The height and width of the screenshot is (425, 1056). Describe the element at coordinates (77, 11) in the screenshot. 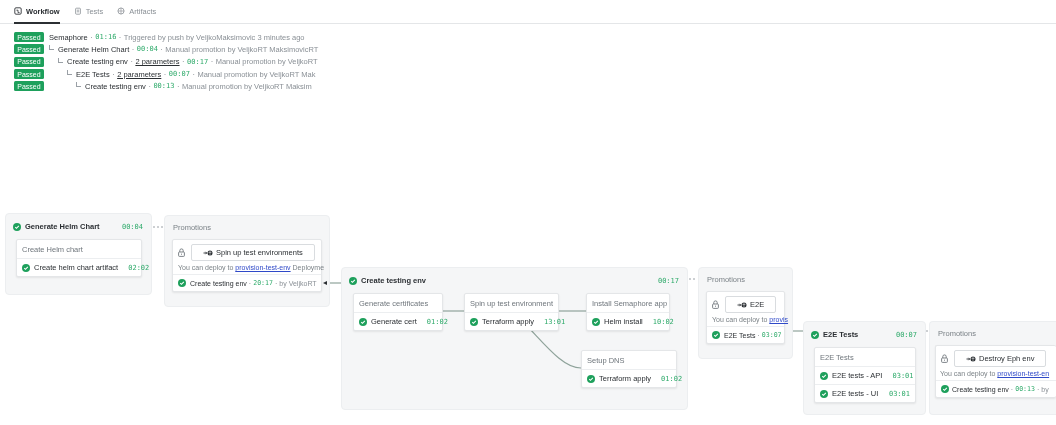

I see `clipboard-icon` at that location.